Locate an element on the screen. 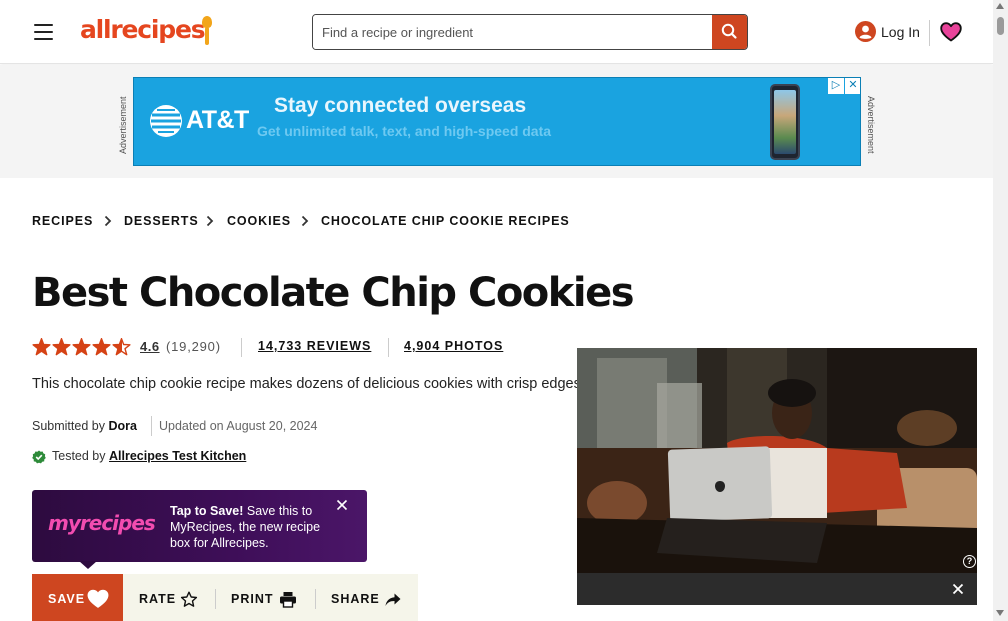 The image size is (1008, 621). save-button: SAVE is located at coordinates (77, 597).